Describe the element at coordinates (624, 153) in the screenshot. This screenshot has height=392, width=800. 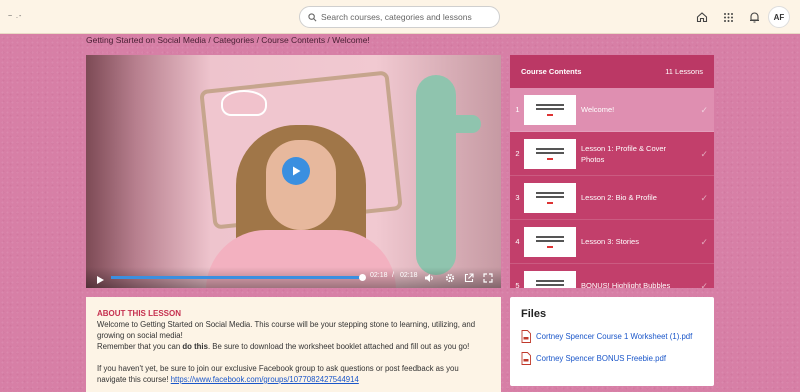
I see `lesson-title: Lesson 1: Profile & Cover Photos` at that location.